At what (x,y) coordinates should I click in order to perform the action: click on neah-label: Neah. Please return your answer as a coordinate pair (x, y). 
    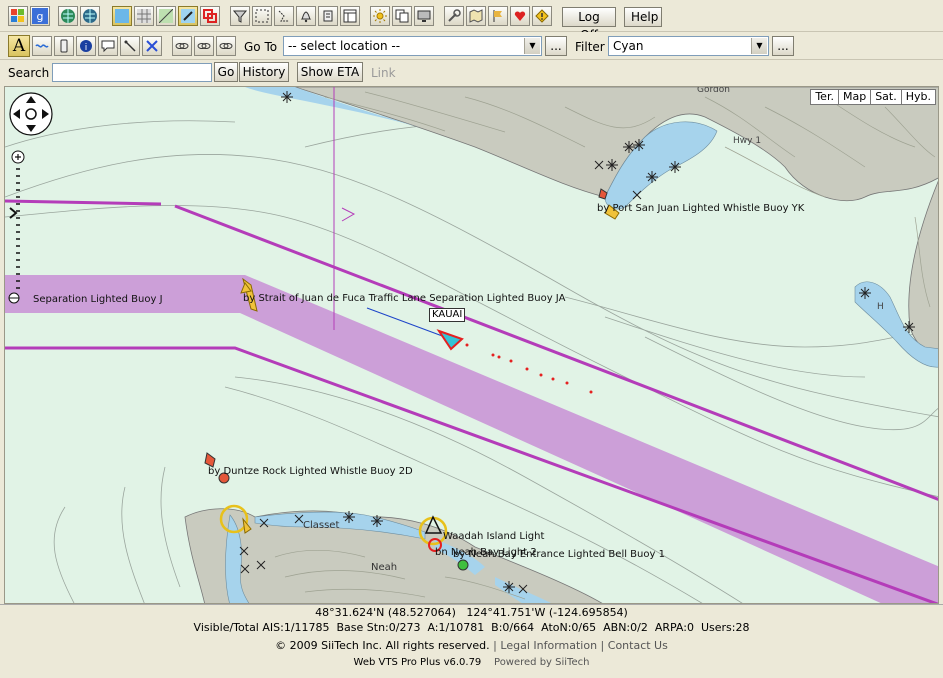
    Looking at the image, I should click on (384, 567).